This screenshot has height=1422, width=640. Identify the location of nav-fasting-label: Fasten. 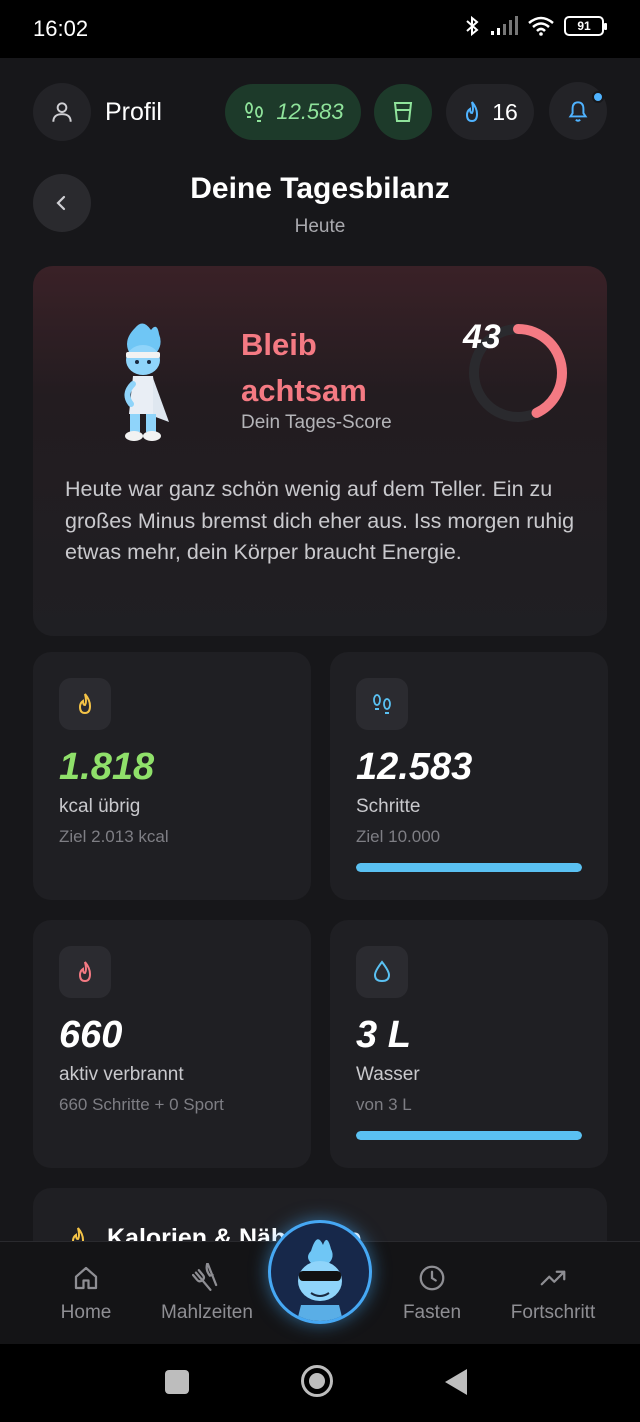
(432, 1312).